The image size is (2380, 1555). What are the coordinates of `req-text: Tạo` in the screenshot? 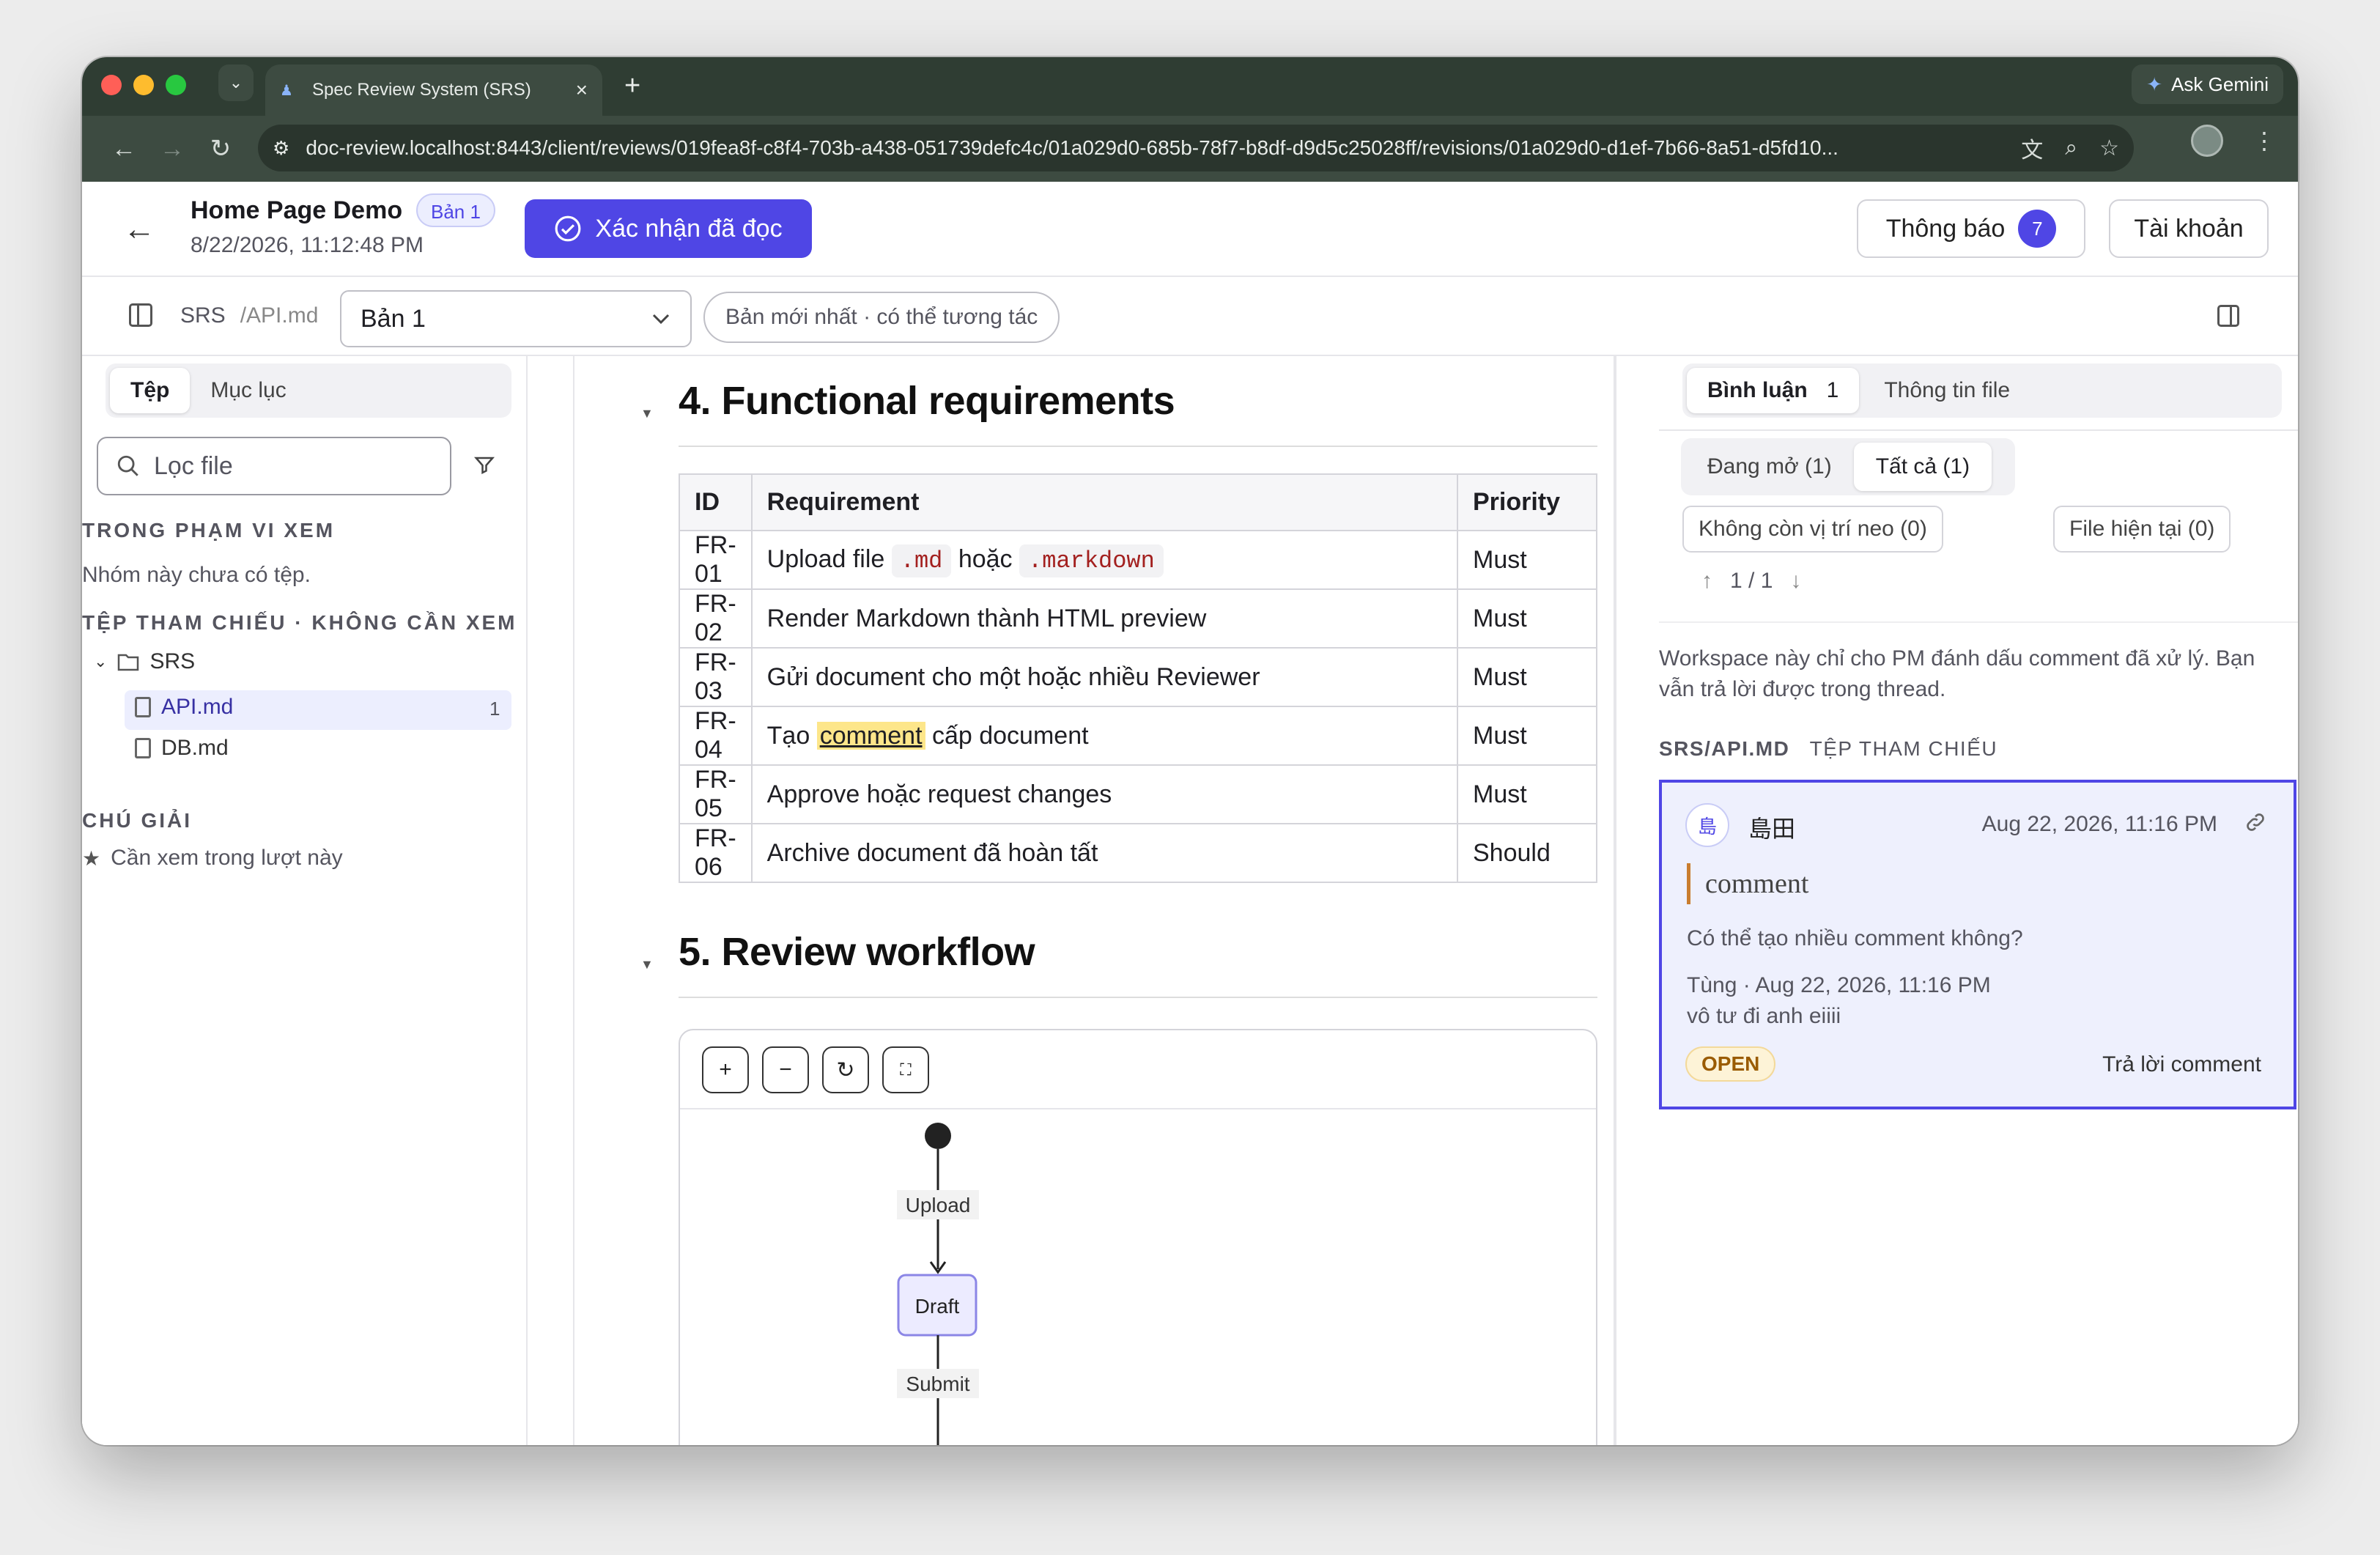 It's located at (791, 735).